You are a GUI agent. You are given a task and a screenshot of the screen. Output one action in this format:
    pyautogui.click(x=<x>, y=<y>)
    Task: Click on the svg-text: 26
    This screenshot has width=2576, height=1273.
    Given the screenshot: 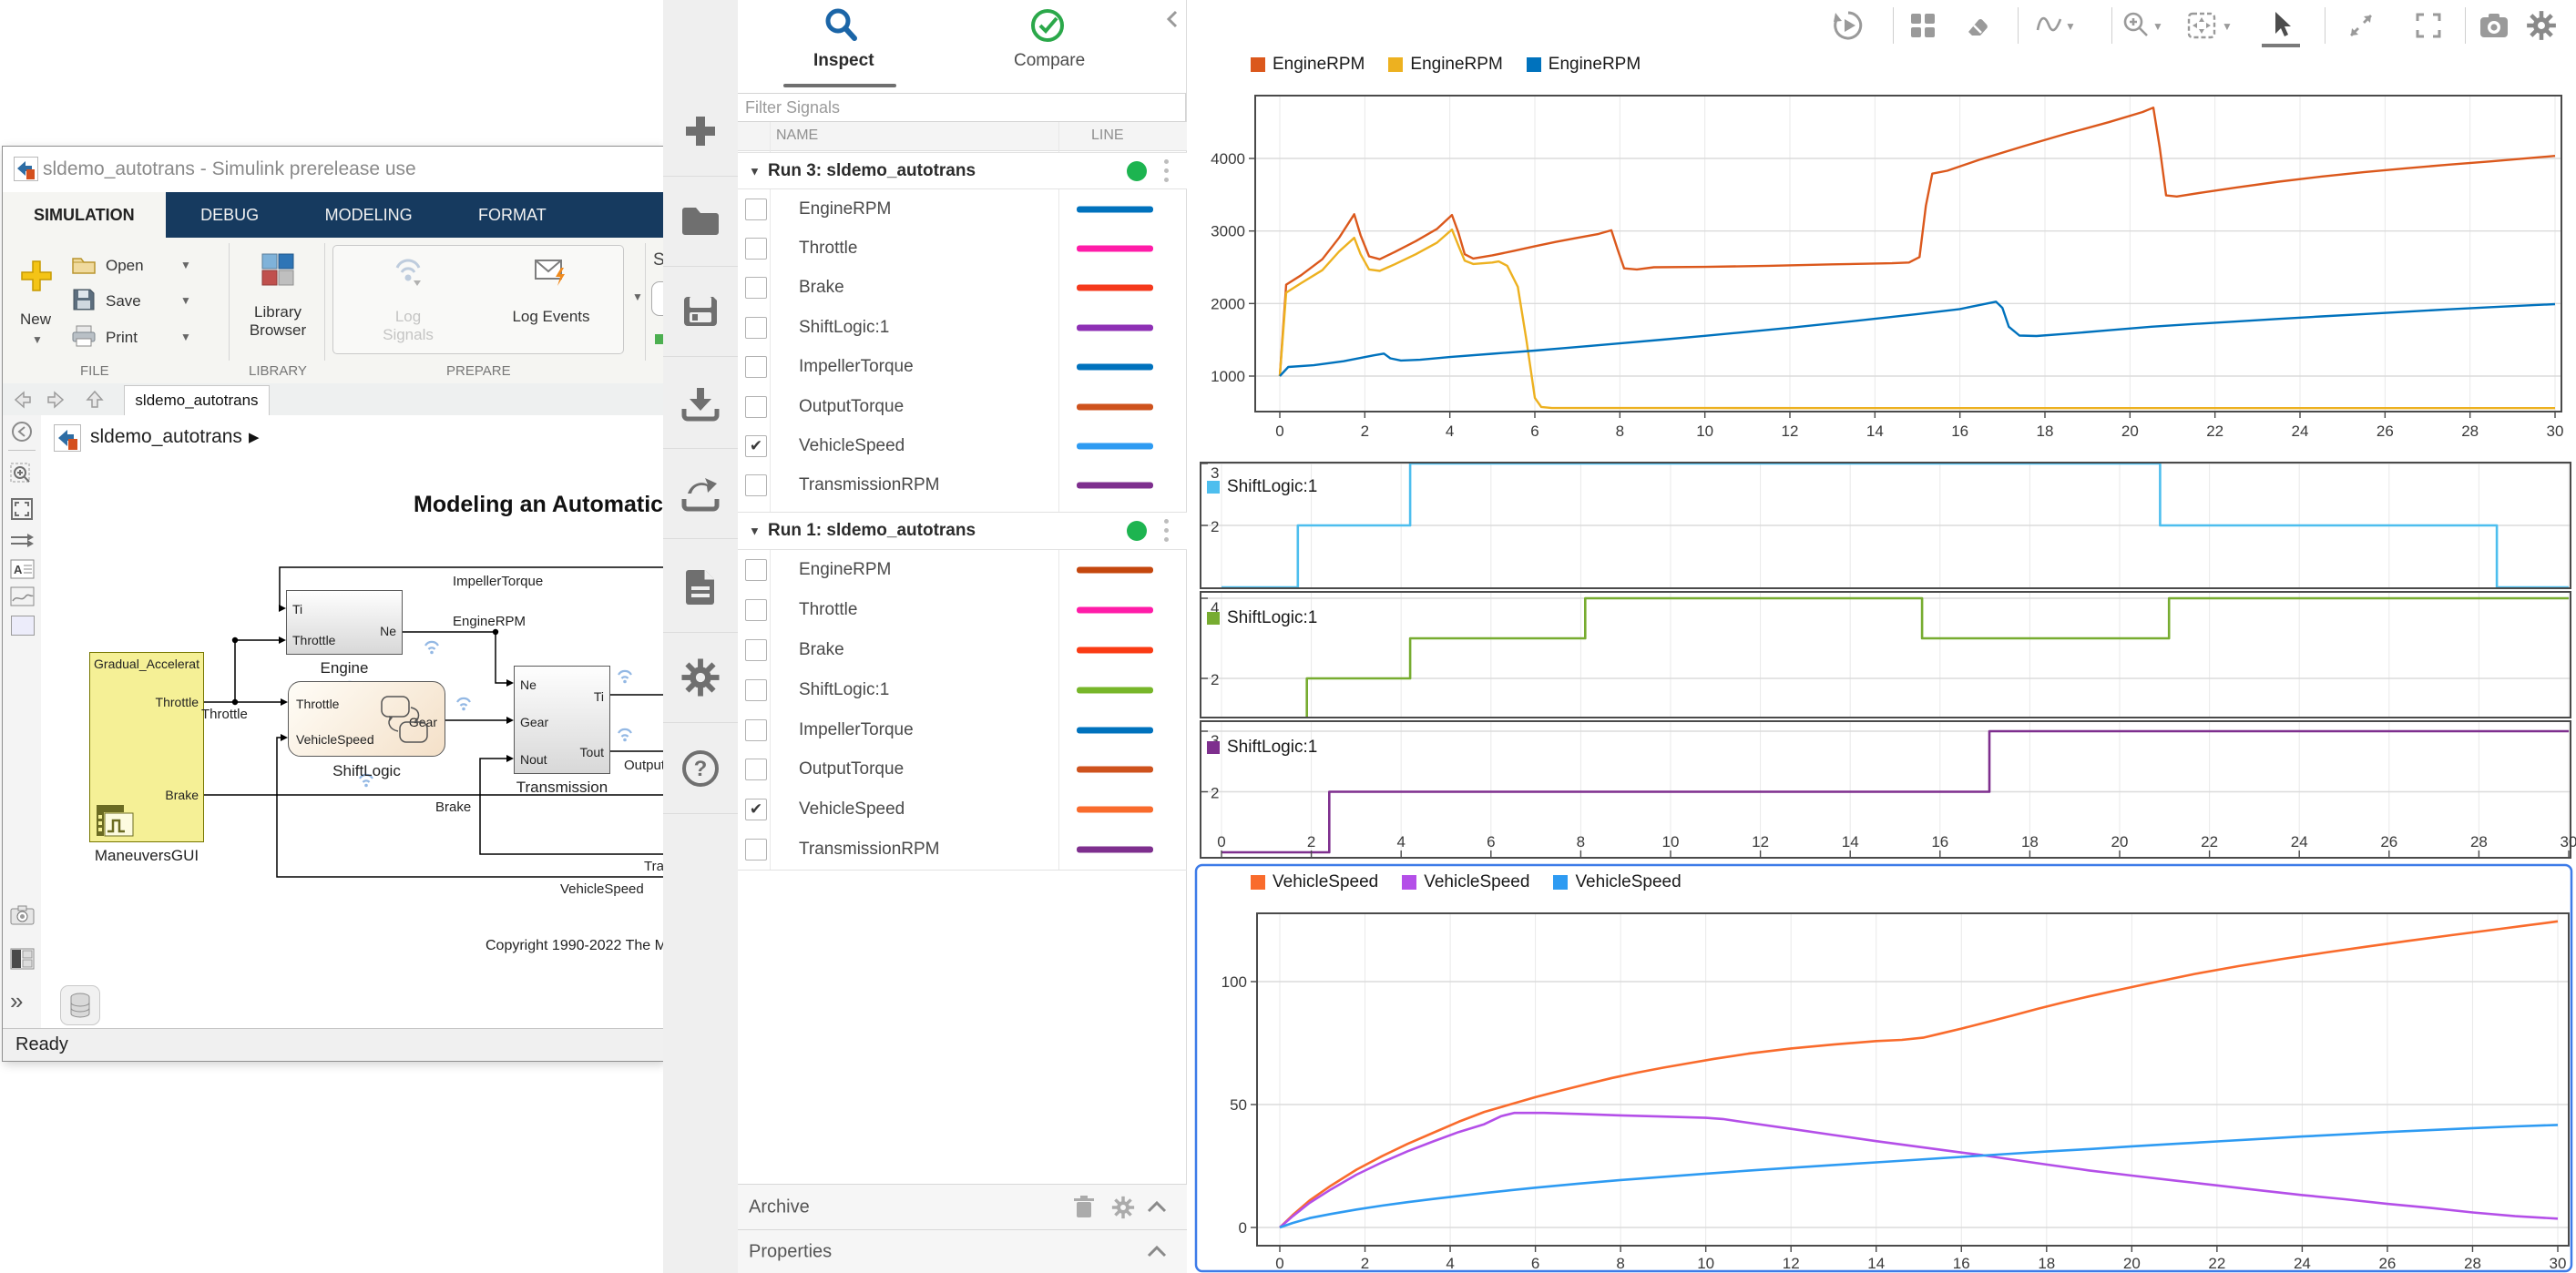 What is the action you would take?
    pyautogui.click(x=2387, y=1264)
    